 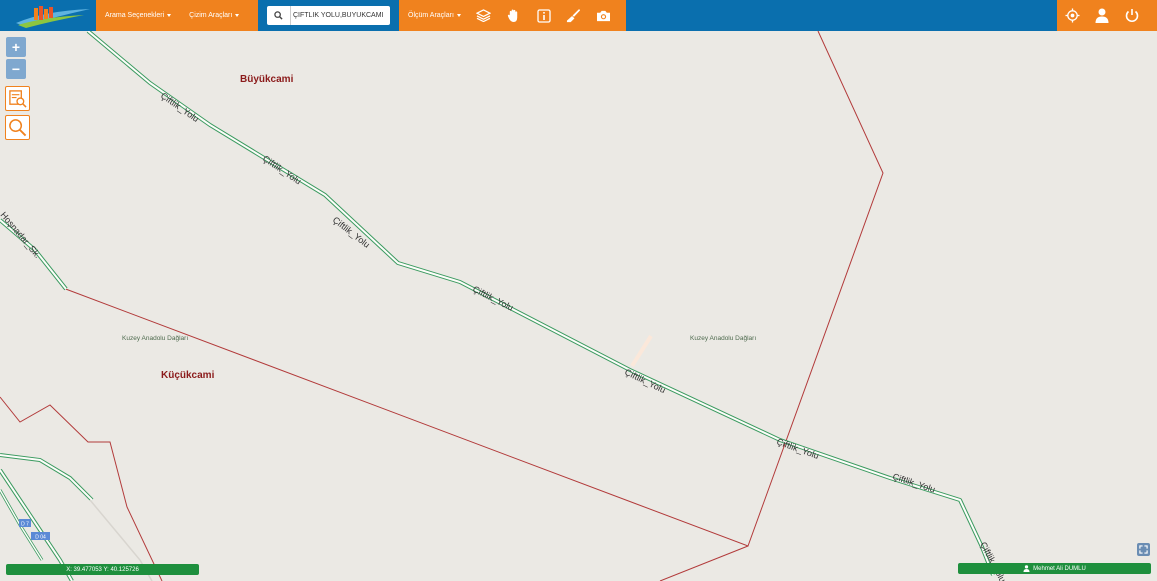 I want to click on hand-icon, so click(x=513, y=15).